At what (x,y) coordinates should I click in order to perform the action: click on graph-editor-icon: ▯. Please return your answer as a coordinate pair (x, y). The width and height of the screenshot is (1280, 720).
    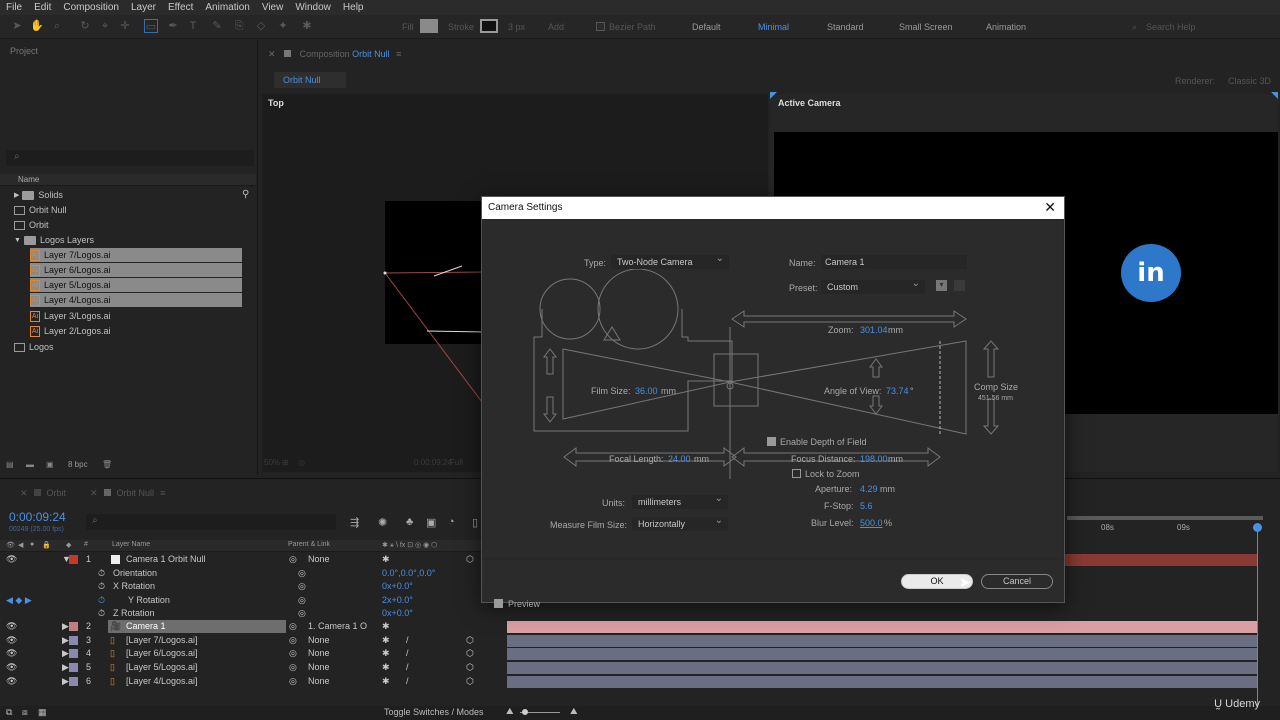
    Looking at the image, I should click on (475, 522).